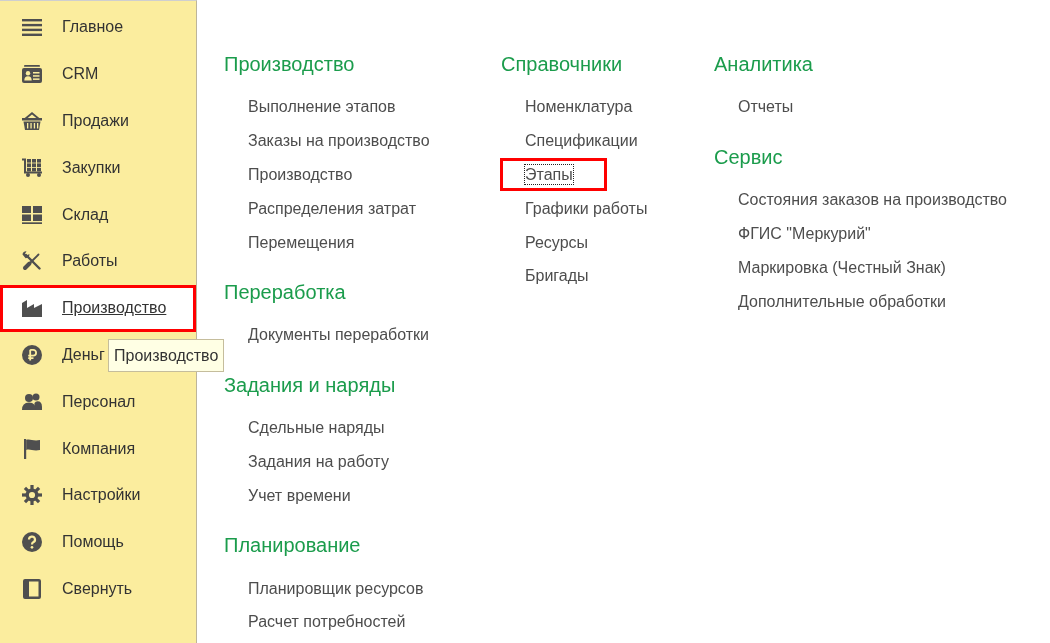 The width and height of the screenshot is (1050, 643). What do you see at coordinates (804, 233) in the screenshot?
I see `menu-link: ФГИС "Меркурий"` at bounding box center [804, 233].